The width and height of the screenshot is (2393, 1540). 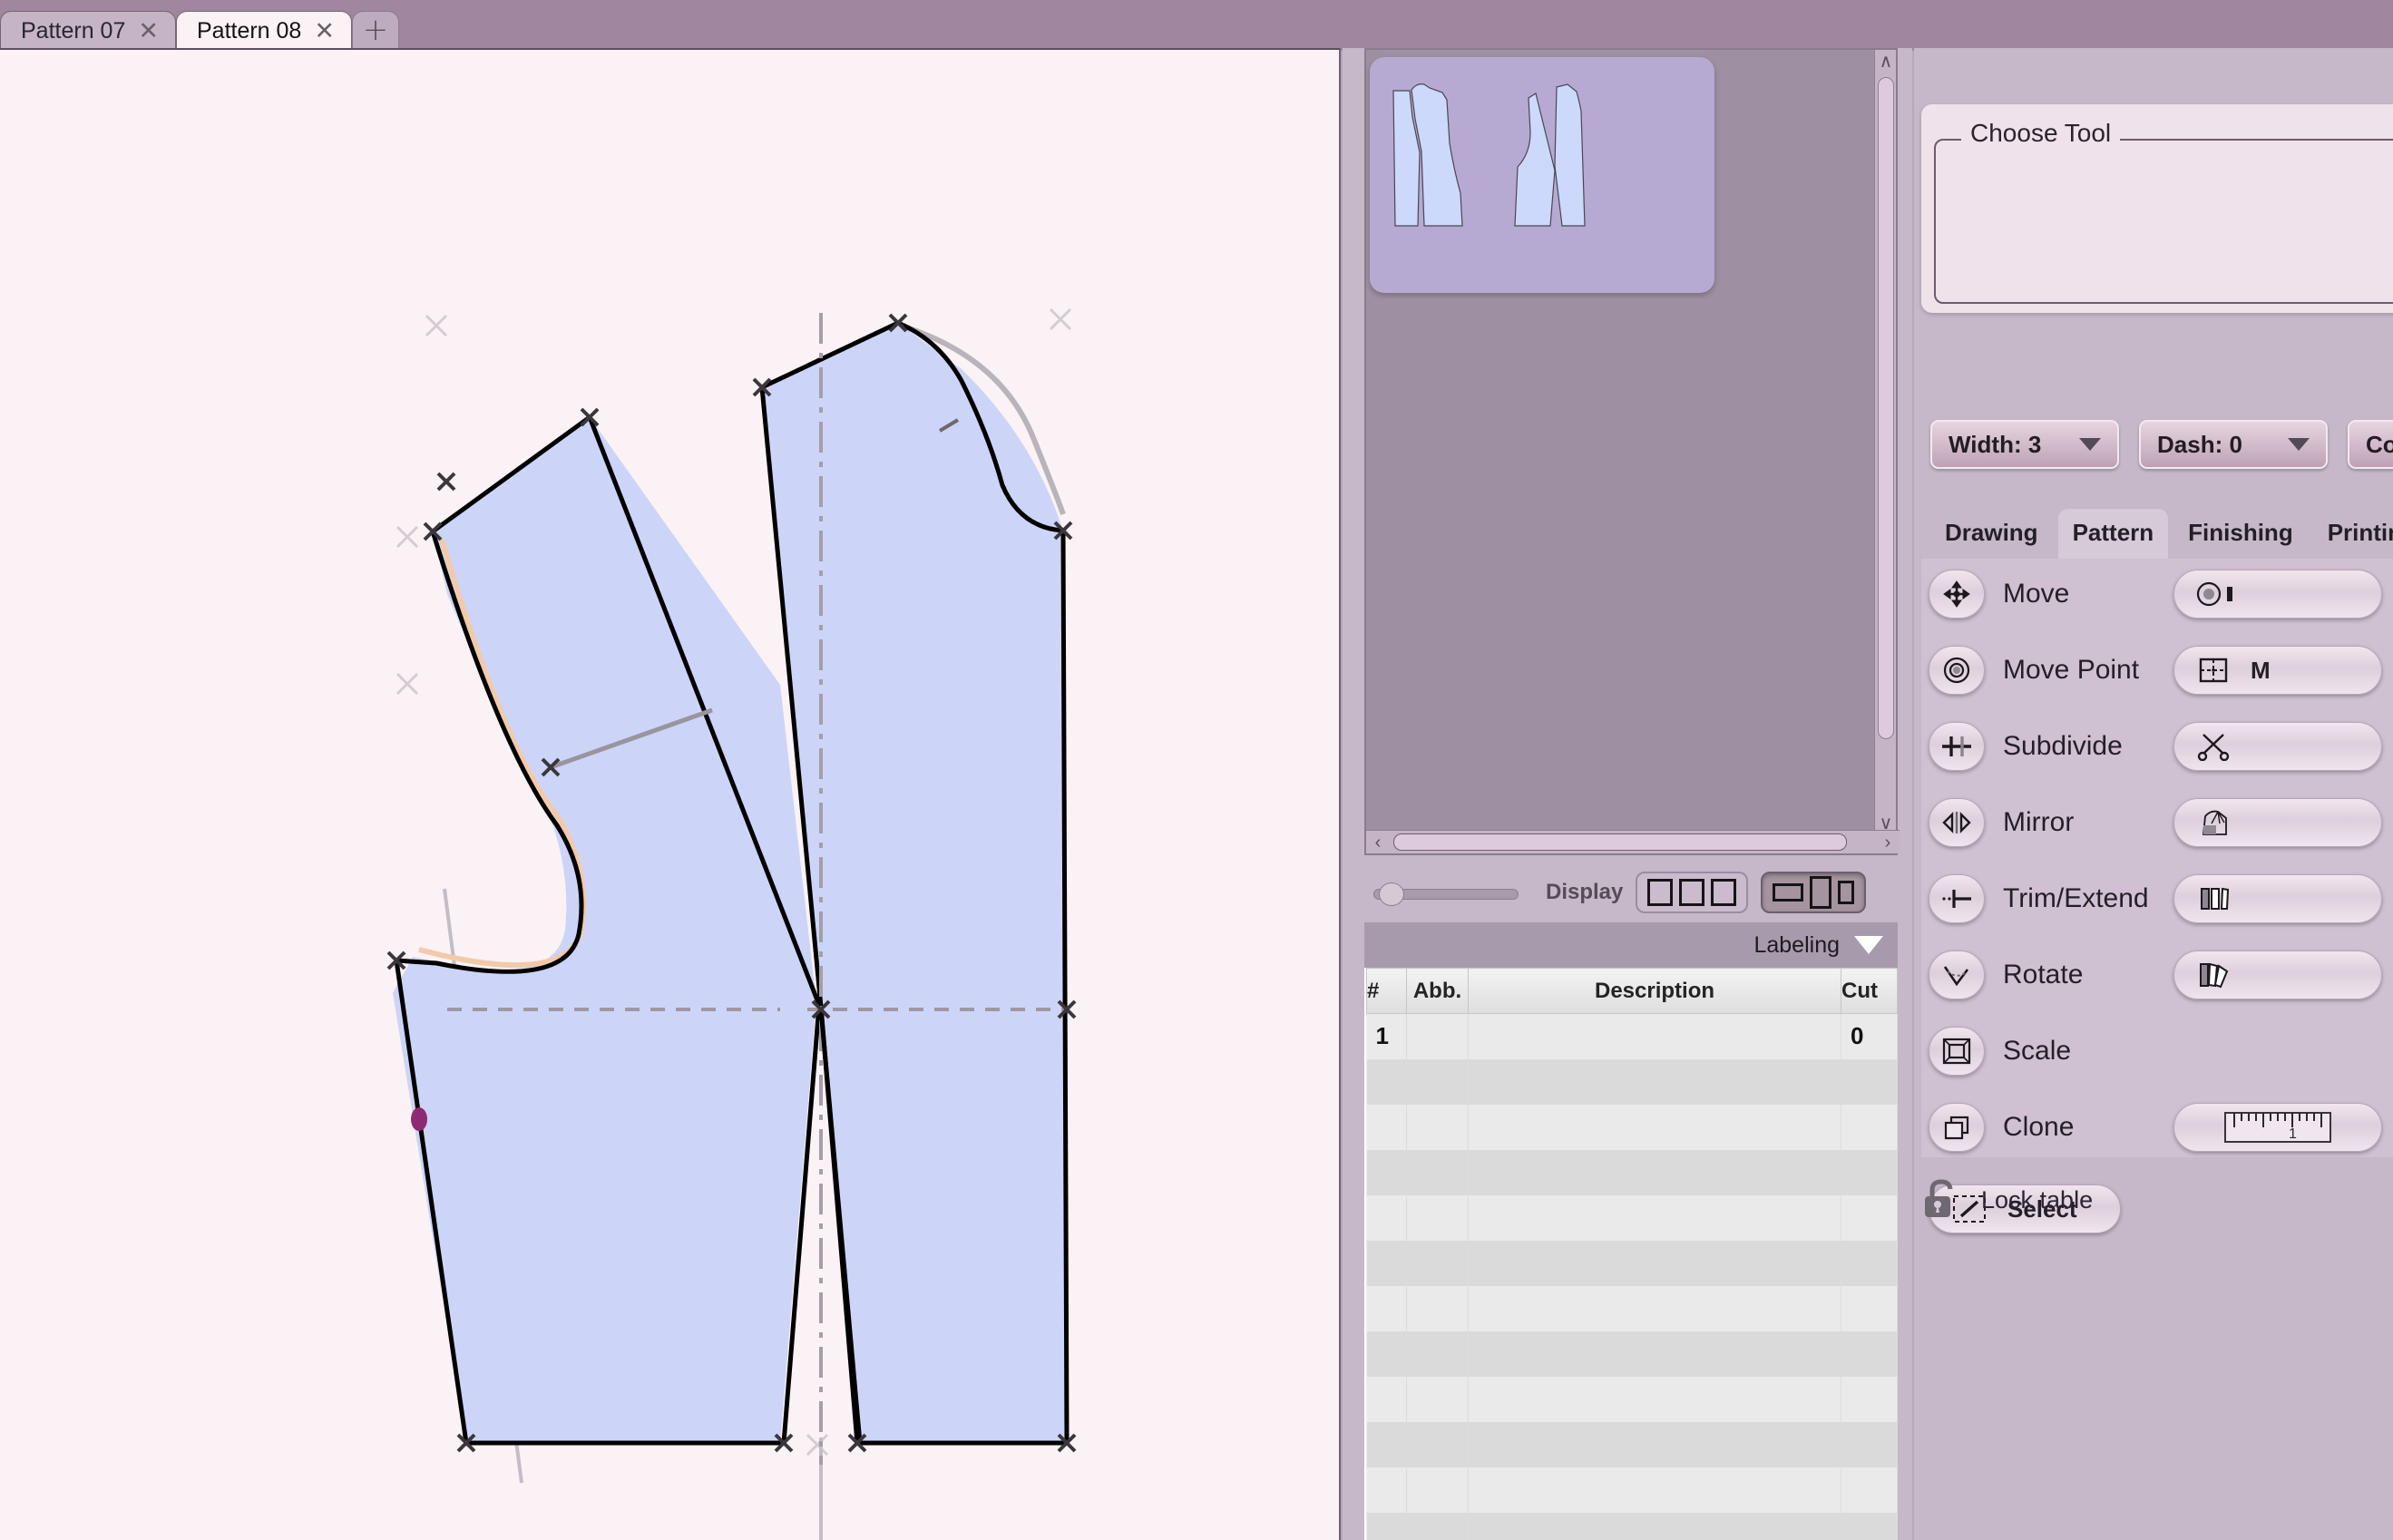 What do you see at coordinates (1869, 1036) in the screenshot?
I see `cell-cut: 0` at bounding box center [1869, 1036].